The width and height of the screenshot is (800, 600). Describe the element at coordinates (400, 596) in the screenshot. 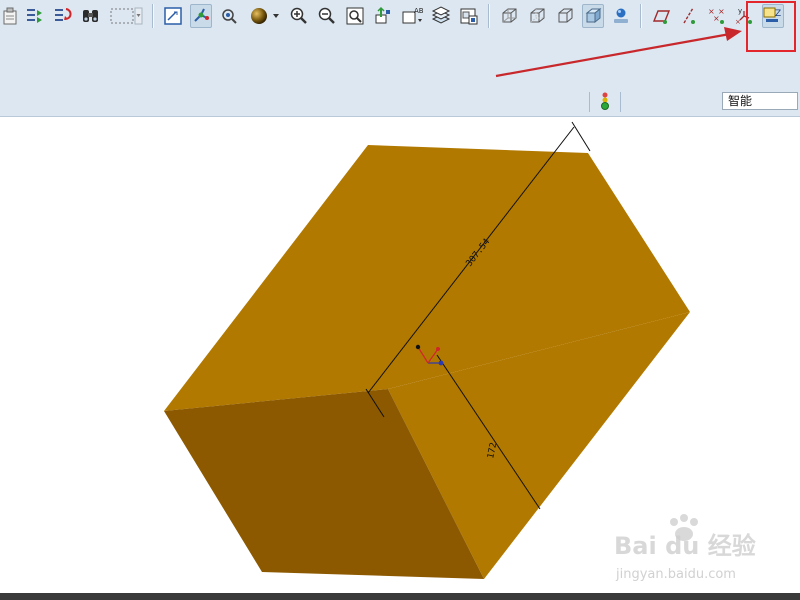

I see `bottom-bar` at that location.